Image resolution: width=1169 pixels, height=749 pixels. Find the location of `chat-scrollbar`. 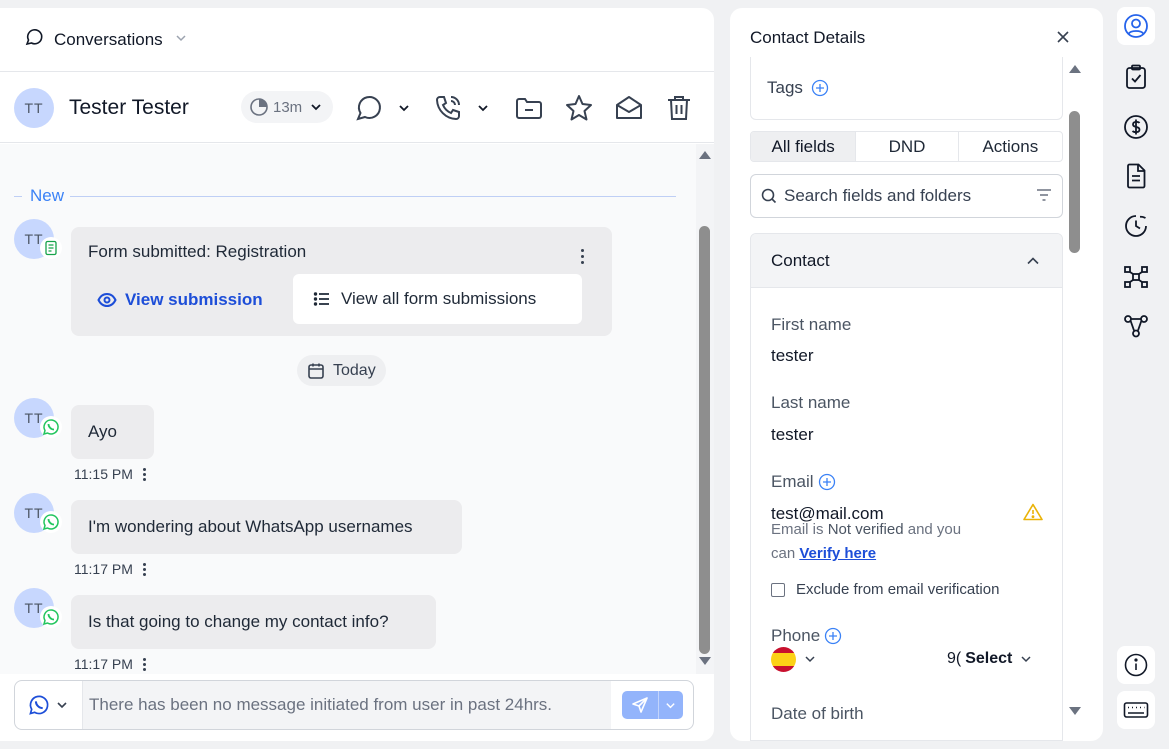

chat-scrollbar is located at coordinates (705, 409).